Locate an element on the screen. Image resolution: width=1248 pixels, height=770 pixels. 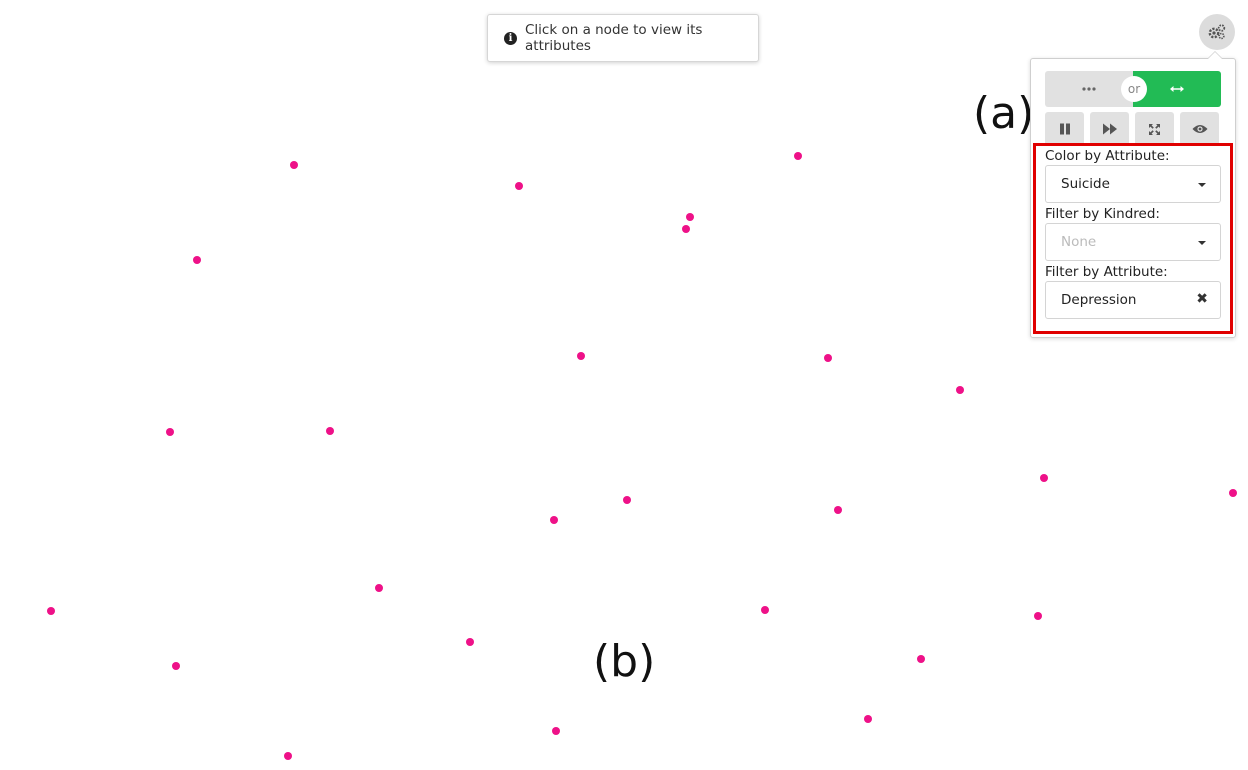
info-circle-icon: i is located at coordinates (510, 38).